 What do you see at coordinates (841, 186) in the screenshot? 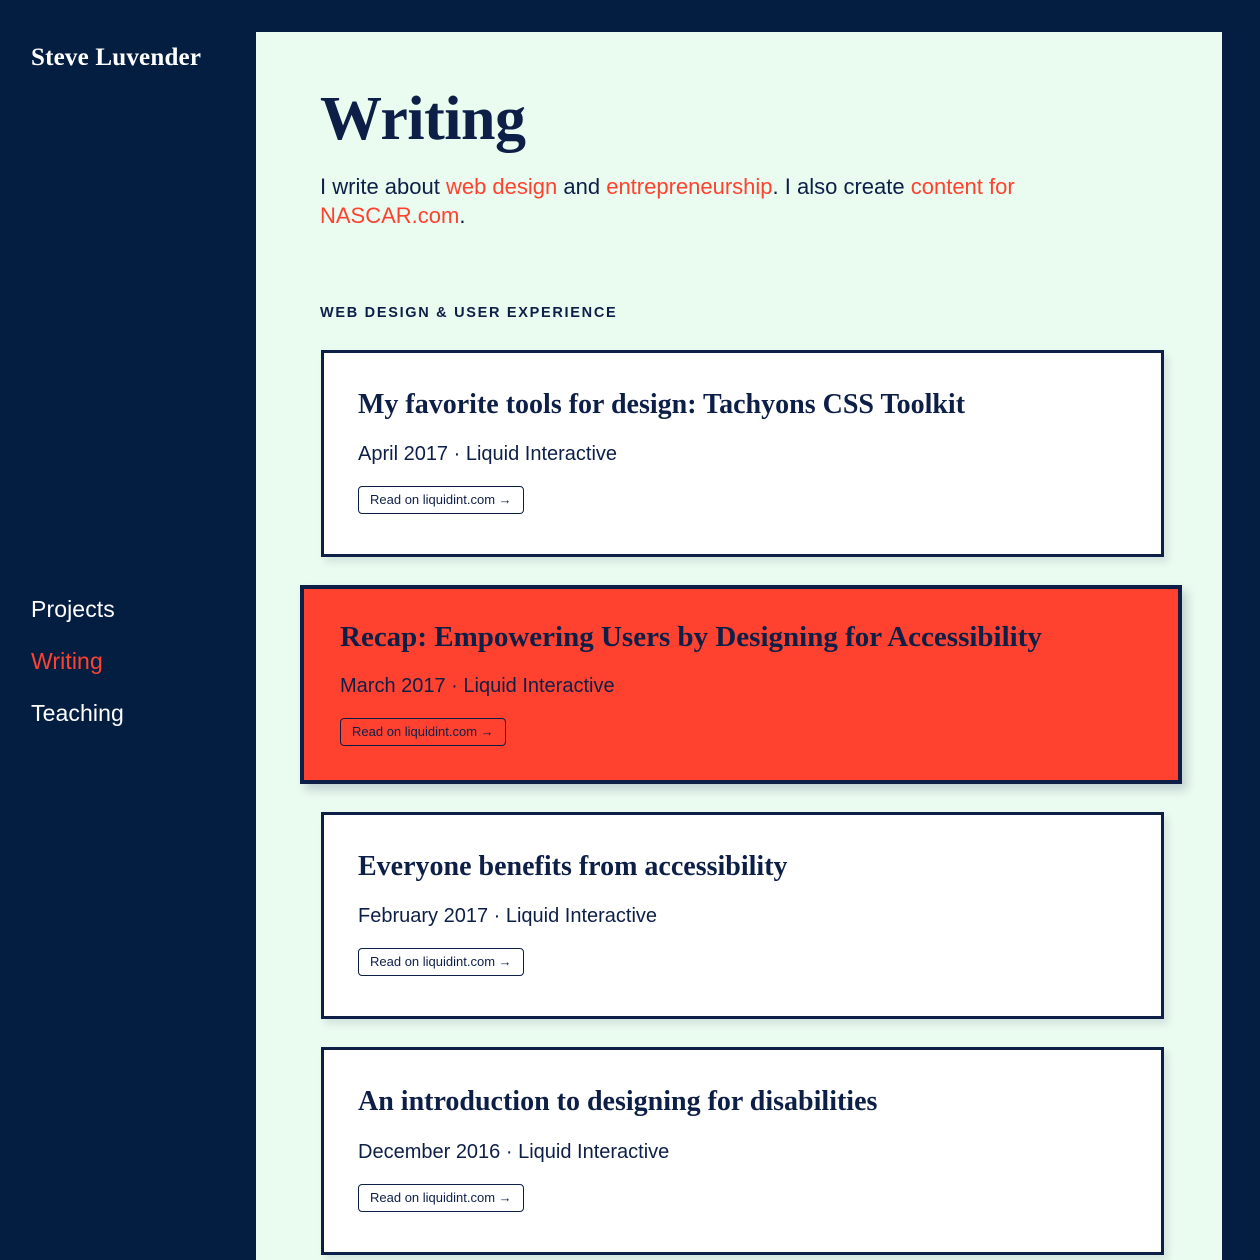
I see `intro-text-part-3: . I also create` at bounding box center [841, 186].